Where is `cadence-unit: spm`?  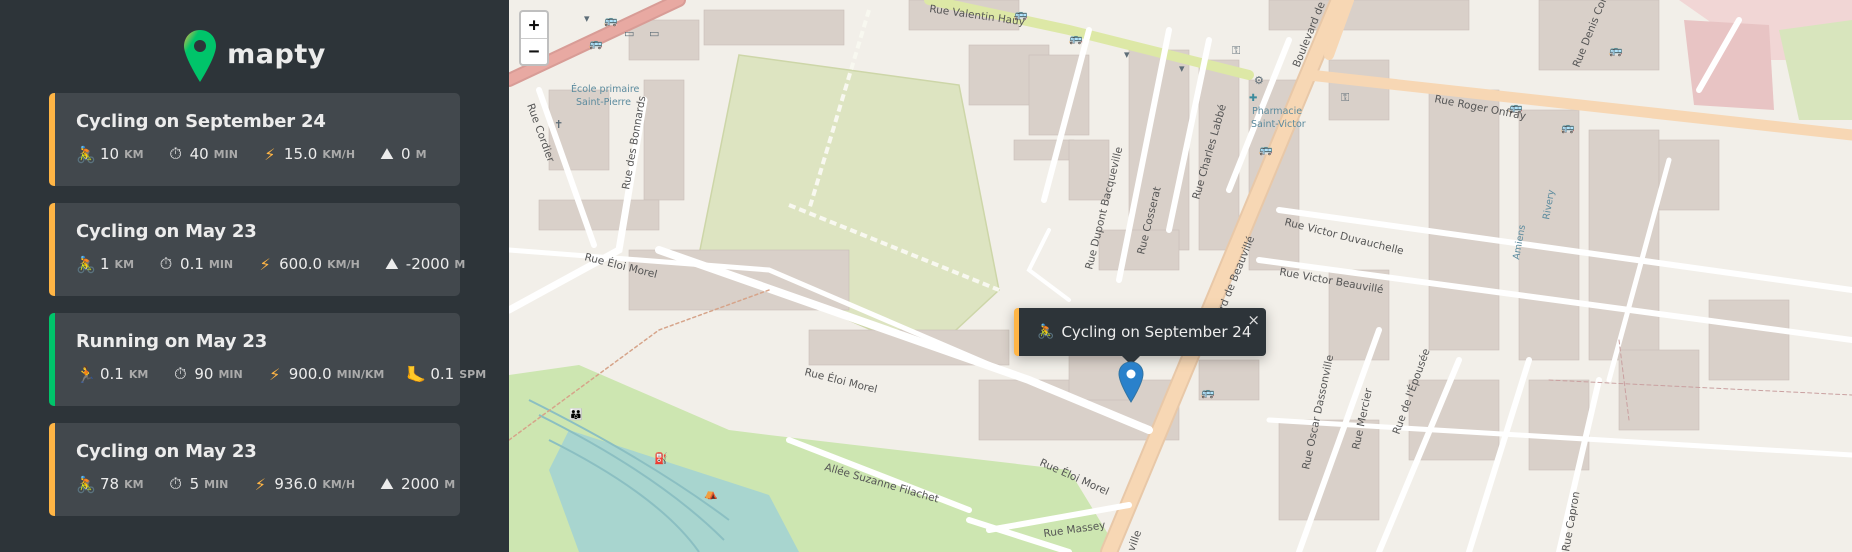 cadence-unit: spm is located at coordinates (473, 374).